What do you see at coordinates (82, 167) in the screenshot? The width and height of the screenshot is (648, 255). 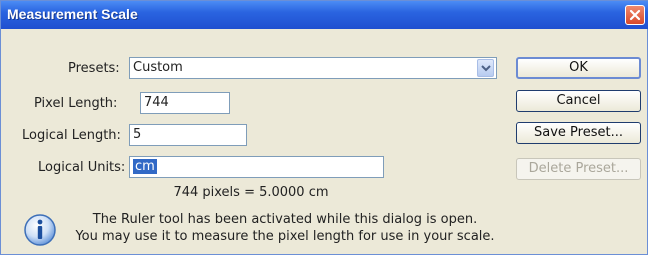 I see `logical-units-label: Logical Units:` at bounding box center [82, 167].